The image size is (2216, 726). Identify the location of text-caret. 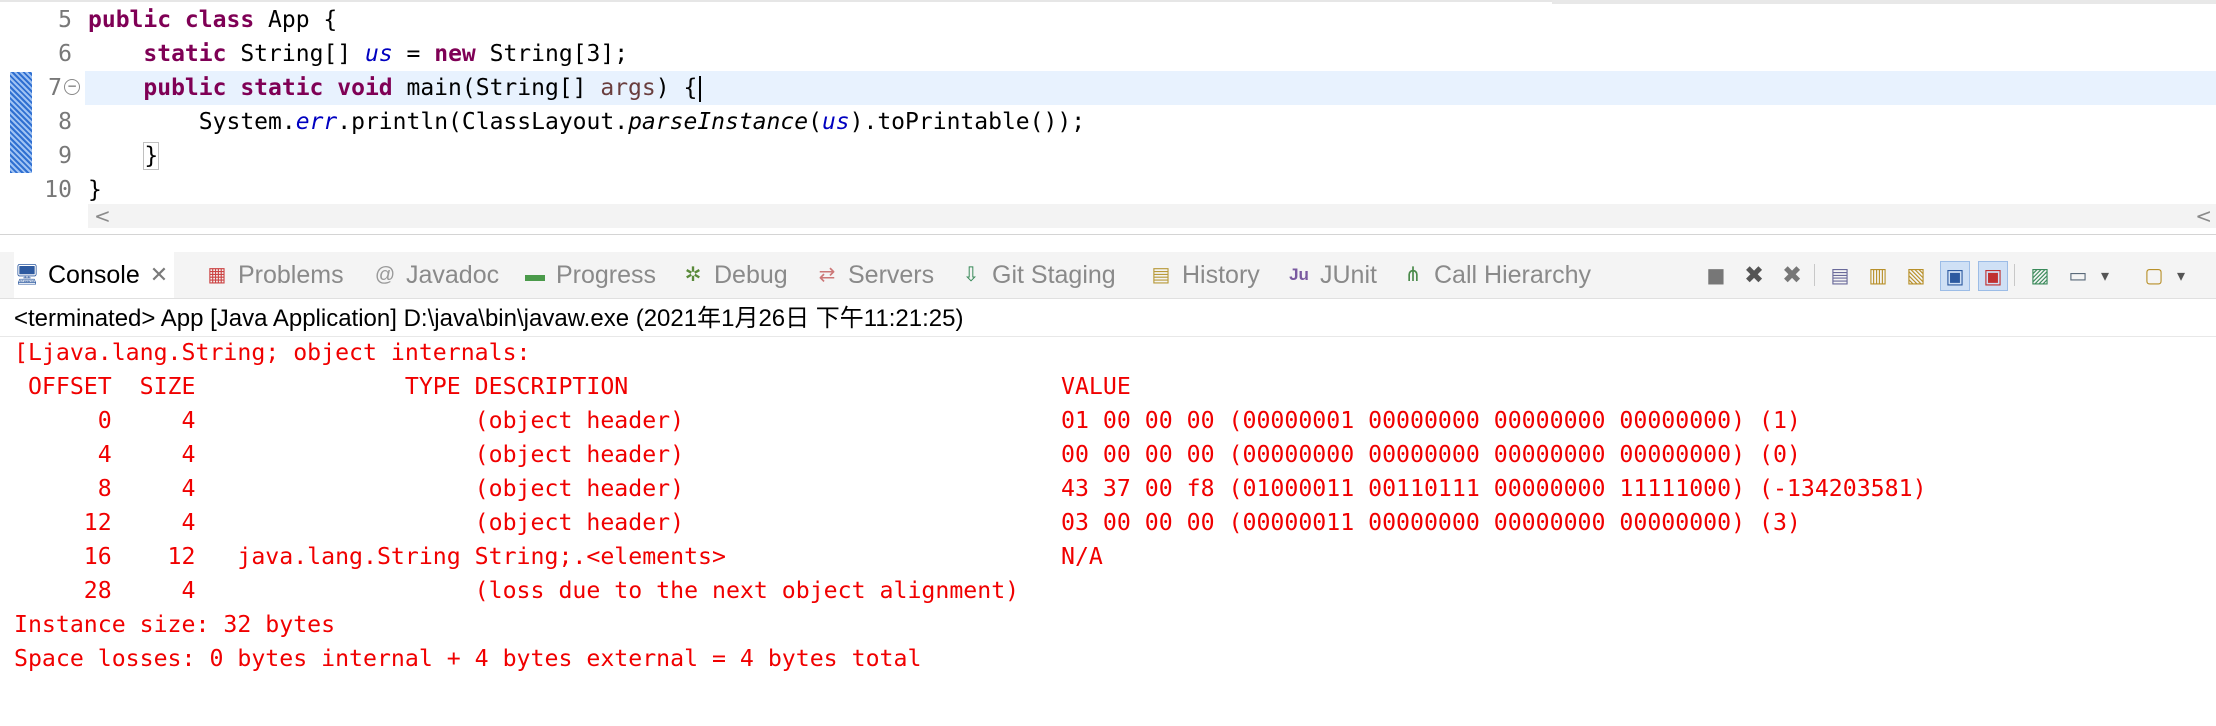
(700, 88).